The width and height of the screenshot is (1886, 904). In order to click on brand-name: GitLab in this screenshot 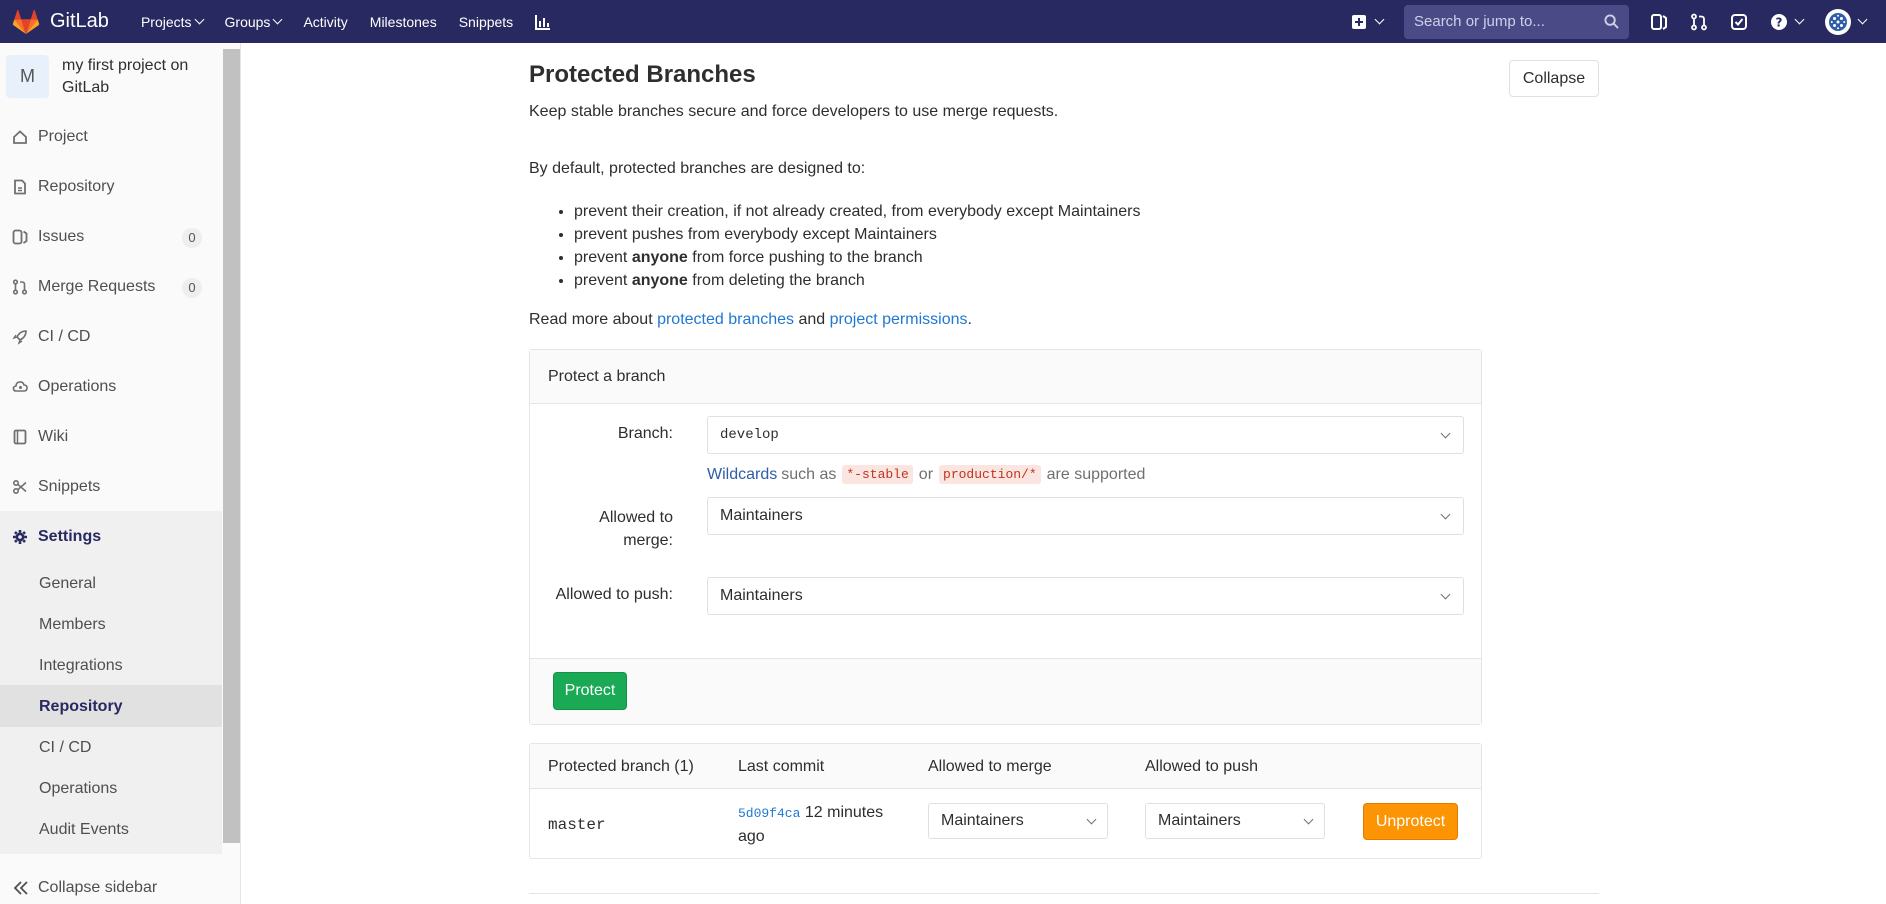, I will do `click(79, 21)`.